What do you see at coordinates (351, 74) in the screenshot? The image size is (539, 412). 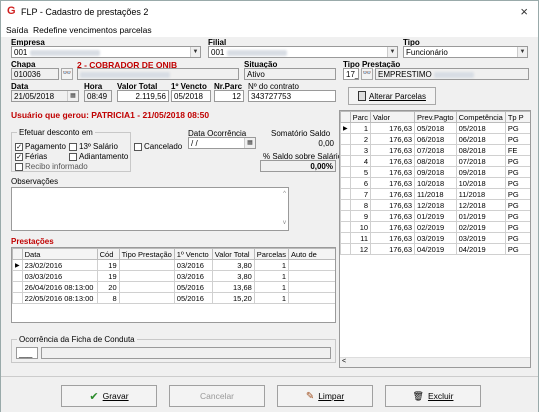 I see `tipo-prestacao-code: 17_` at bounding box center [351, 74].